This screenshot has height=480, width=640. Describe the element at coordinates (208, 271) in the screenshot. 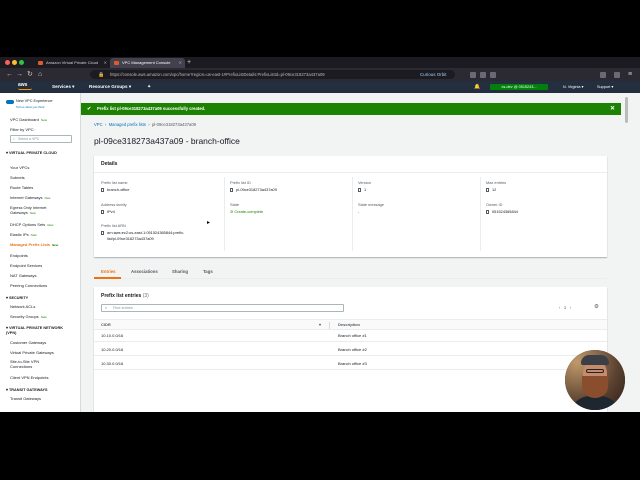

I see `tab-tags: Tags` at that location.